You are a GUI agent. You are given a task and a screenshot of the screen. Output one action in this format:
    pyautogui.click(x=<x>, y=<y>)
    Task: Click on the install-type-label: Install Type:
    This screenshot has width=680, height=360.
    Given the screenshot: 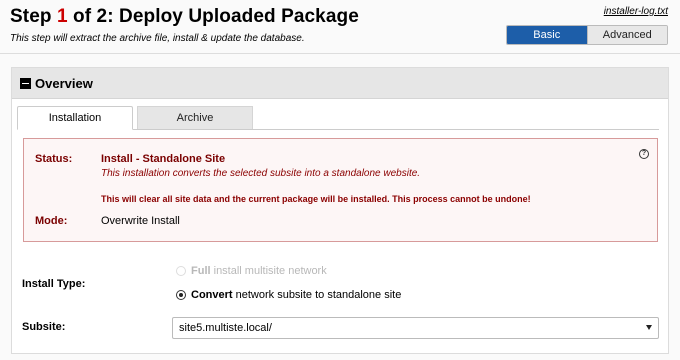 What is the action you would take?
    pyautogui.click(x=54, y=284)
    